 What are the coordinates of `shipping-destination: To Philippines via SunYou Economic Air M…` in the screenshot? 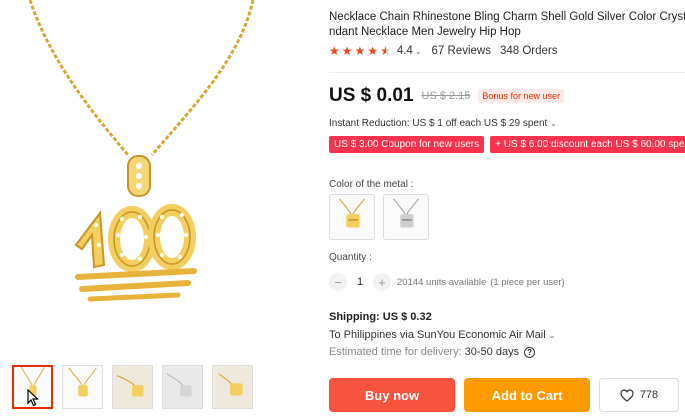 It's located at (437, 335).